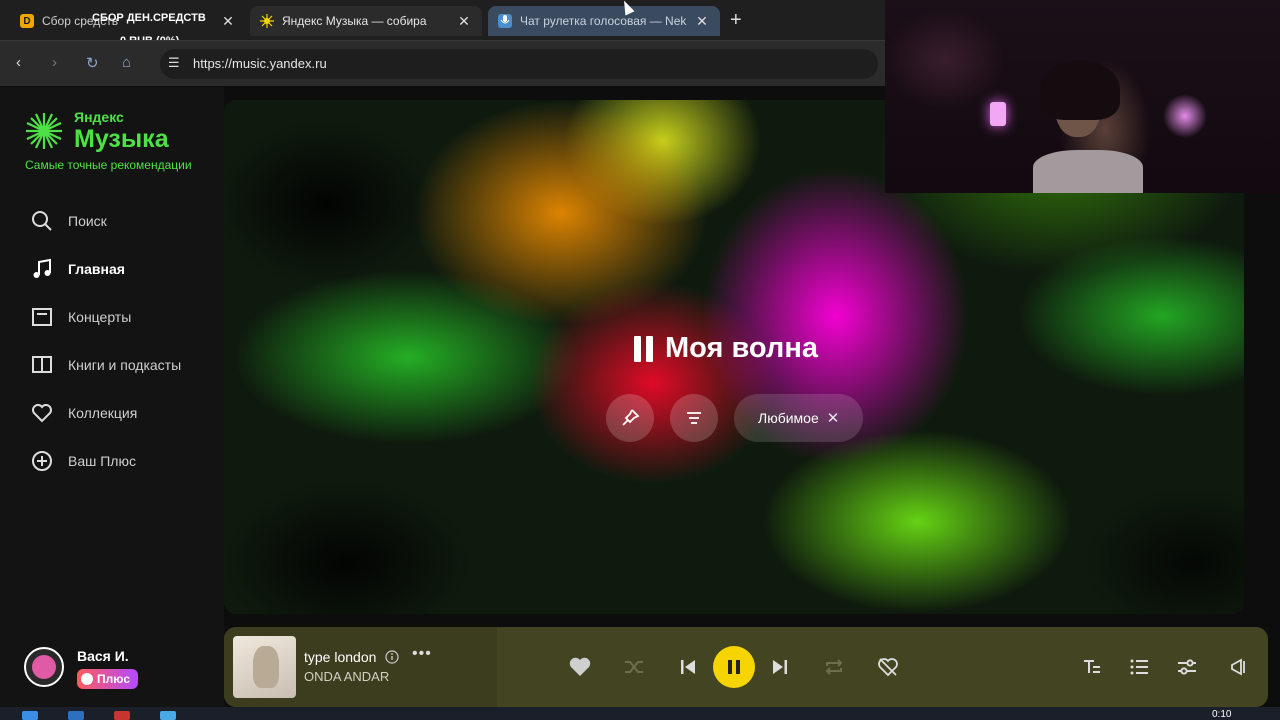  What do you see at coordinates (260, 63) in the screenshot?
I see `url-text: https://music.yandex.ru` at bounding box center [260, 63].